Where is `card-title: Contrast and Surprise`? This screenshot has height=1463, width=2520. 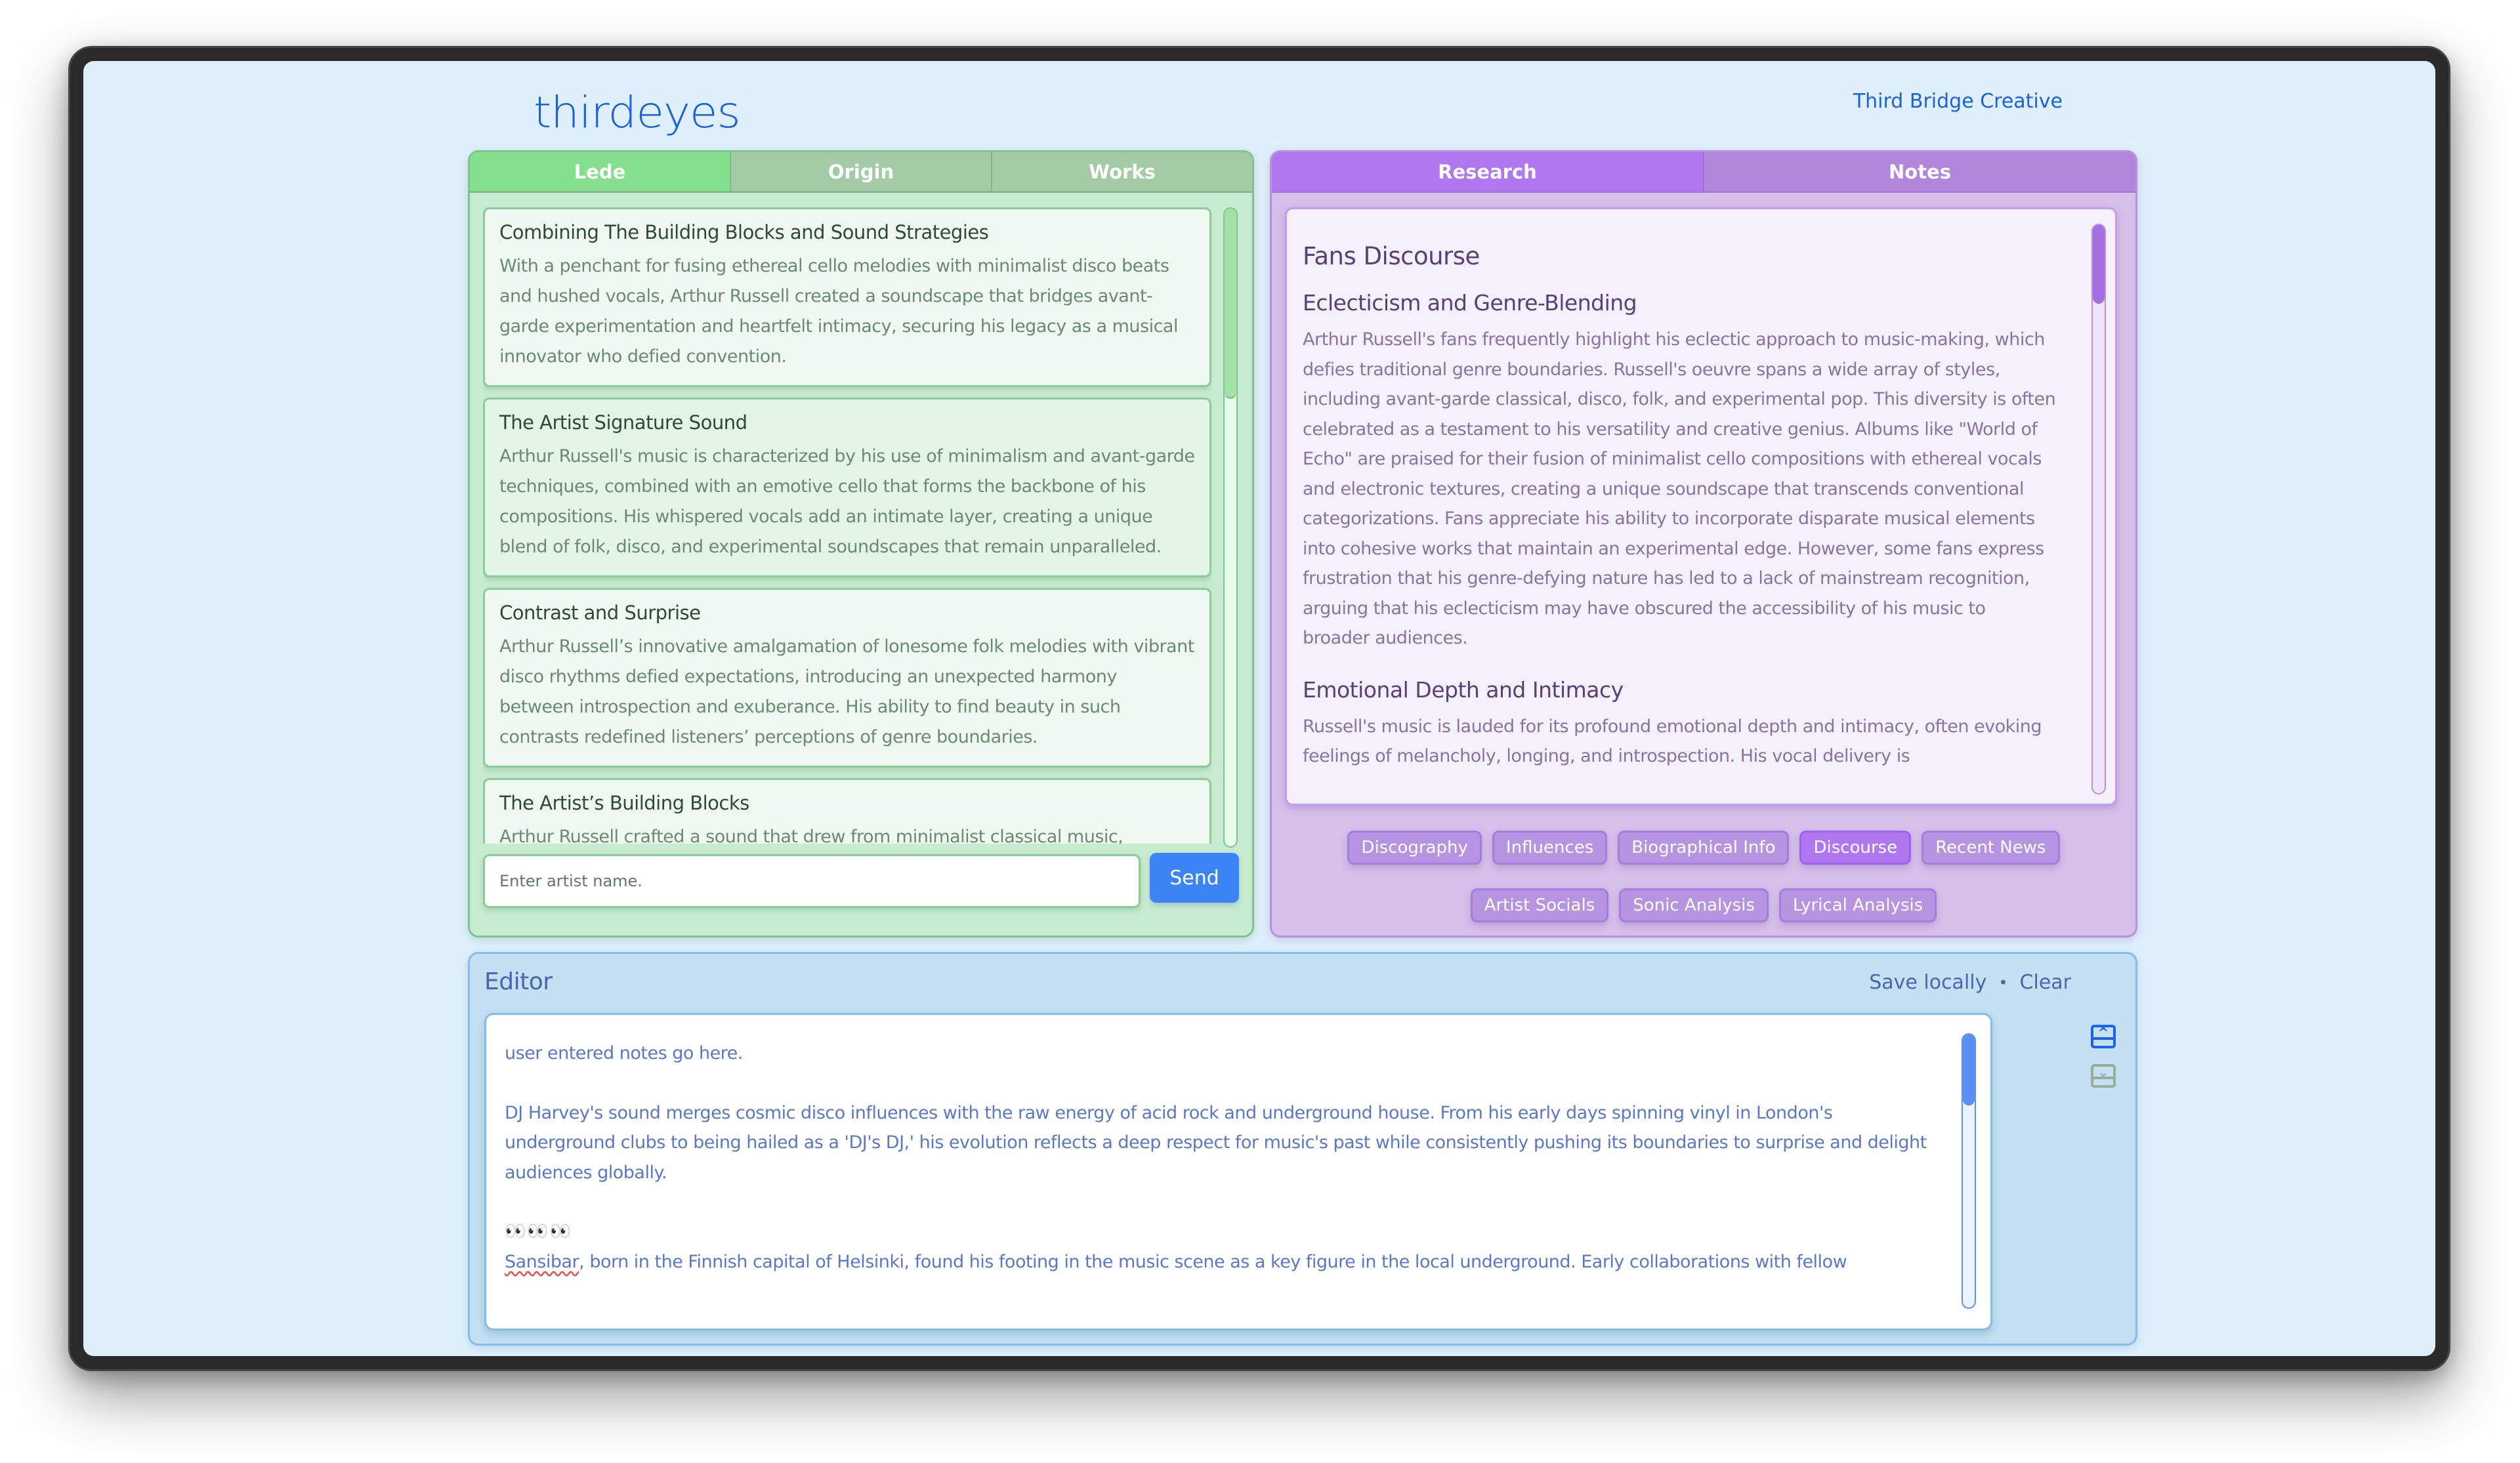
card-title: Contrast and Surprise is located at coordinates (600, 613).